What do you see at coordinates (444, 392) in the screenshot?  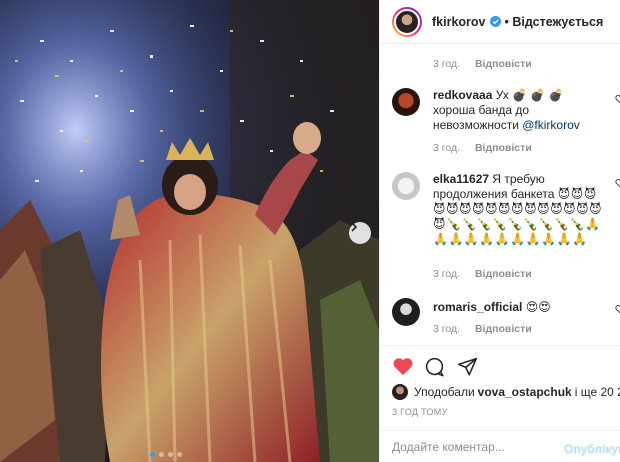 I see `likes-prefix: Уподобали` at bounding box center [444, 392].